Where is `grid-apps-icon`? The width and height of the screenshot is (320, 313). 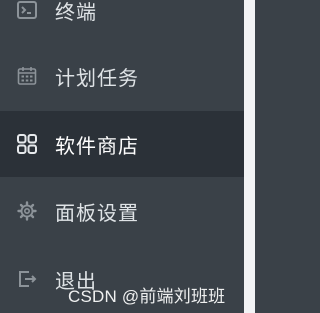 grid-apps-icon is located at coordinates (27, 144).